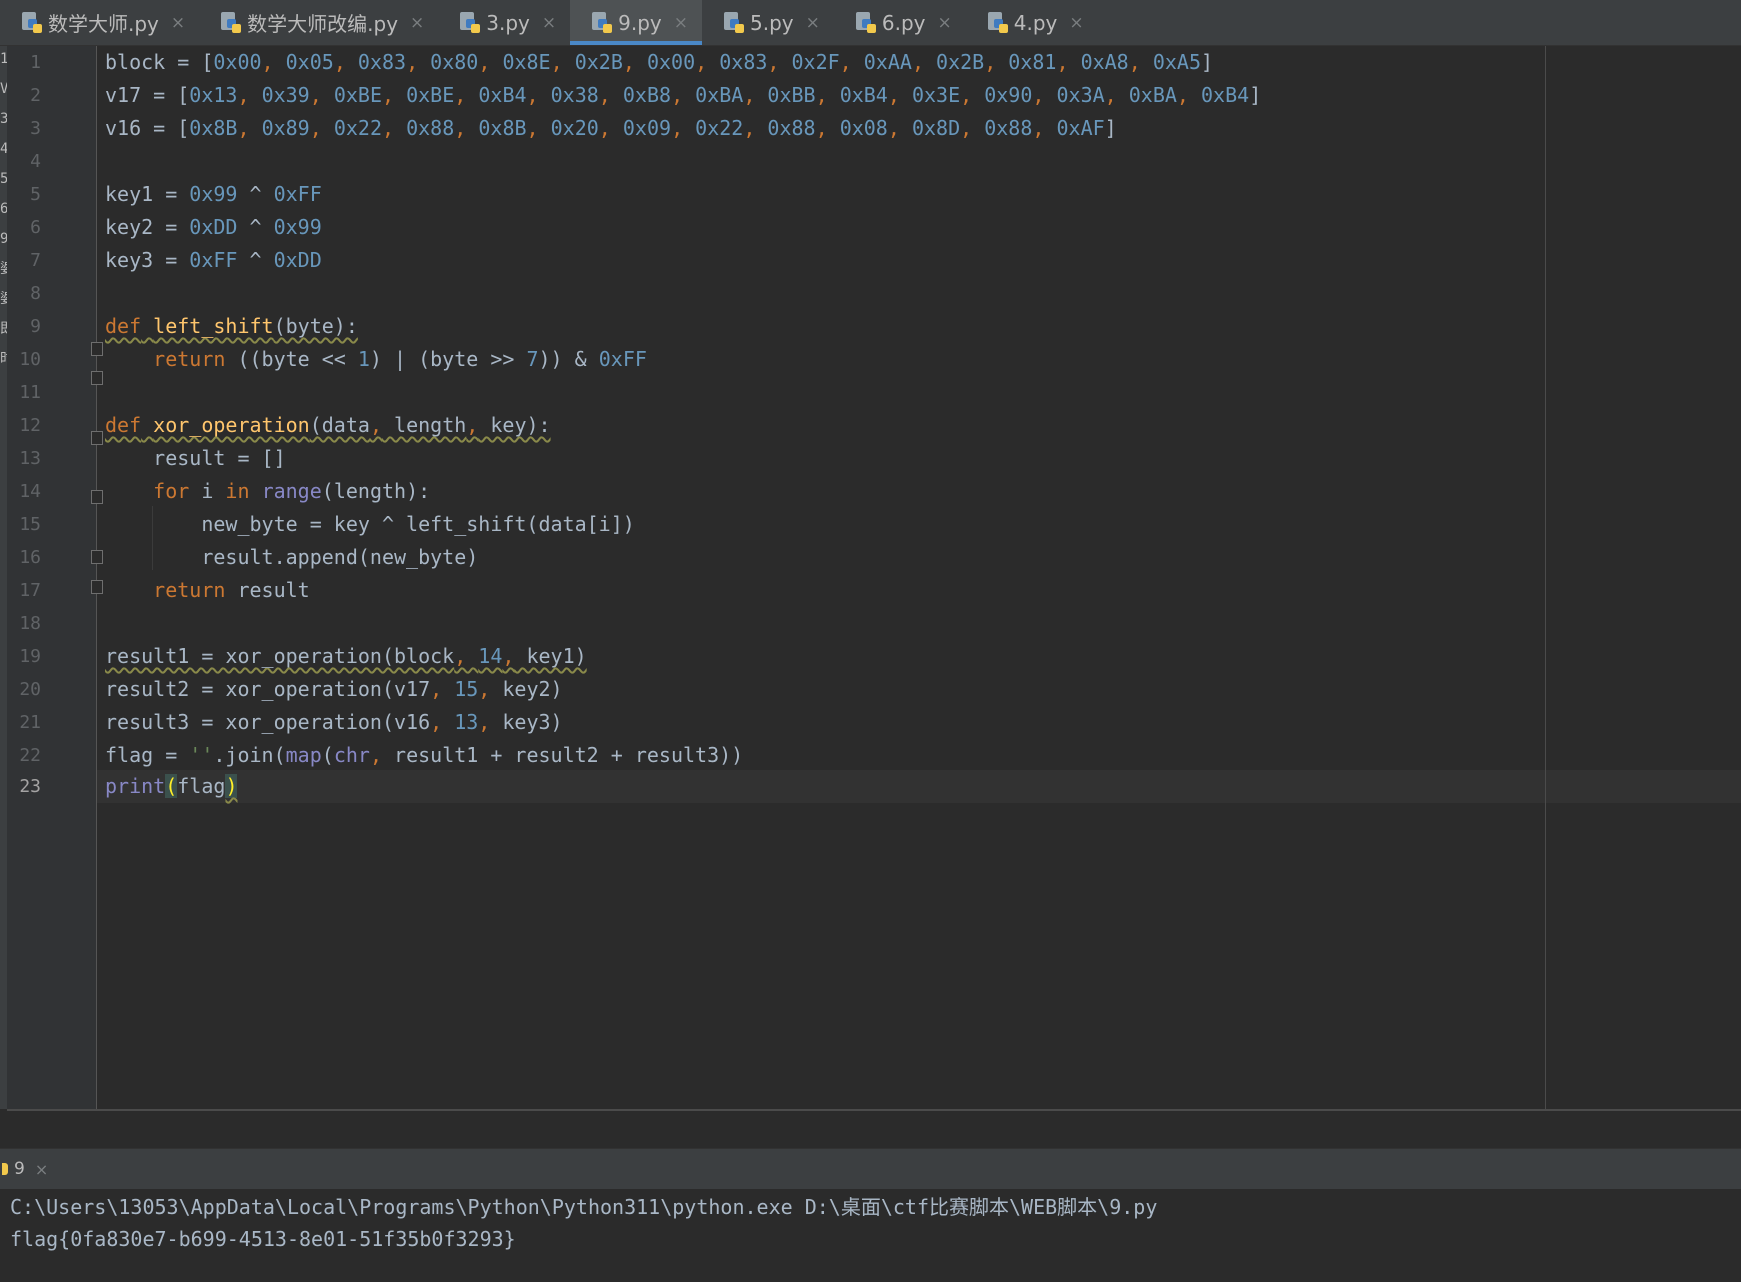 The width and height of the screenshot is (1741, 1282). I want to click on python-run-icon, so click(5, 1169).